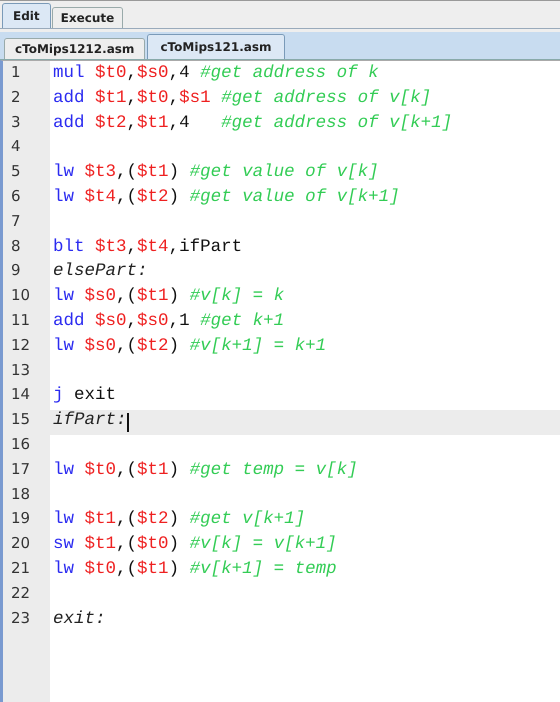 The width and height of the screenshot is (560, 702). Describe the element at coordinates (242, 99) in the screenshot. I see `code-line: add $t1,$t0,$s1 #get address of v[k]` at that location.